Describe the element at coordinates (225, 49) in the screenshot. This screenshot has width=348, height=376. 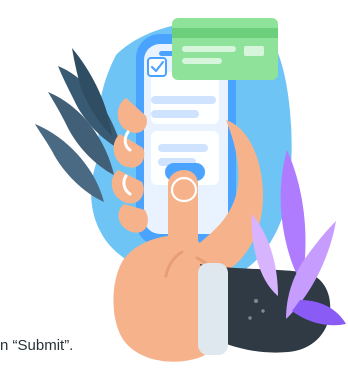
I see `credit-card-icon` at that location.